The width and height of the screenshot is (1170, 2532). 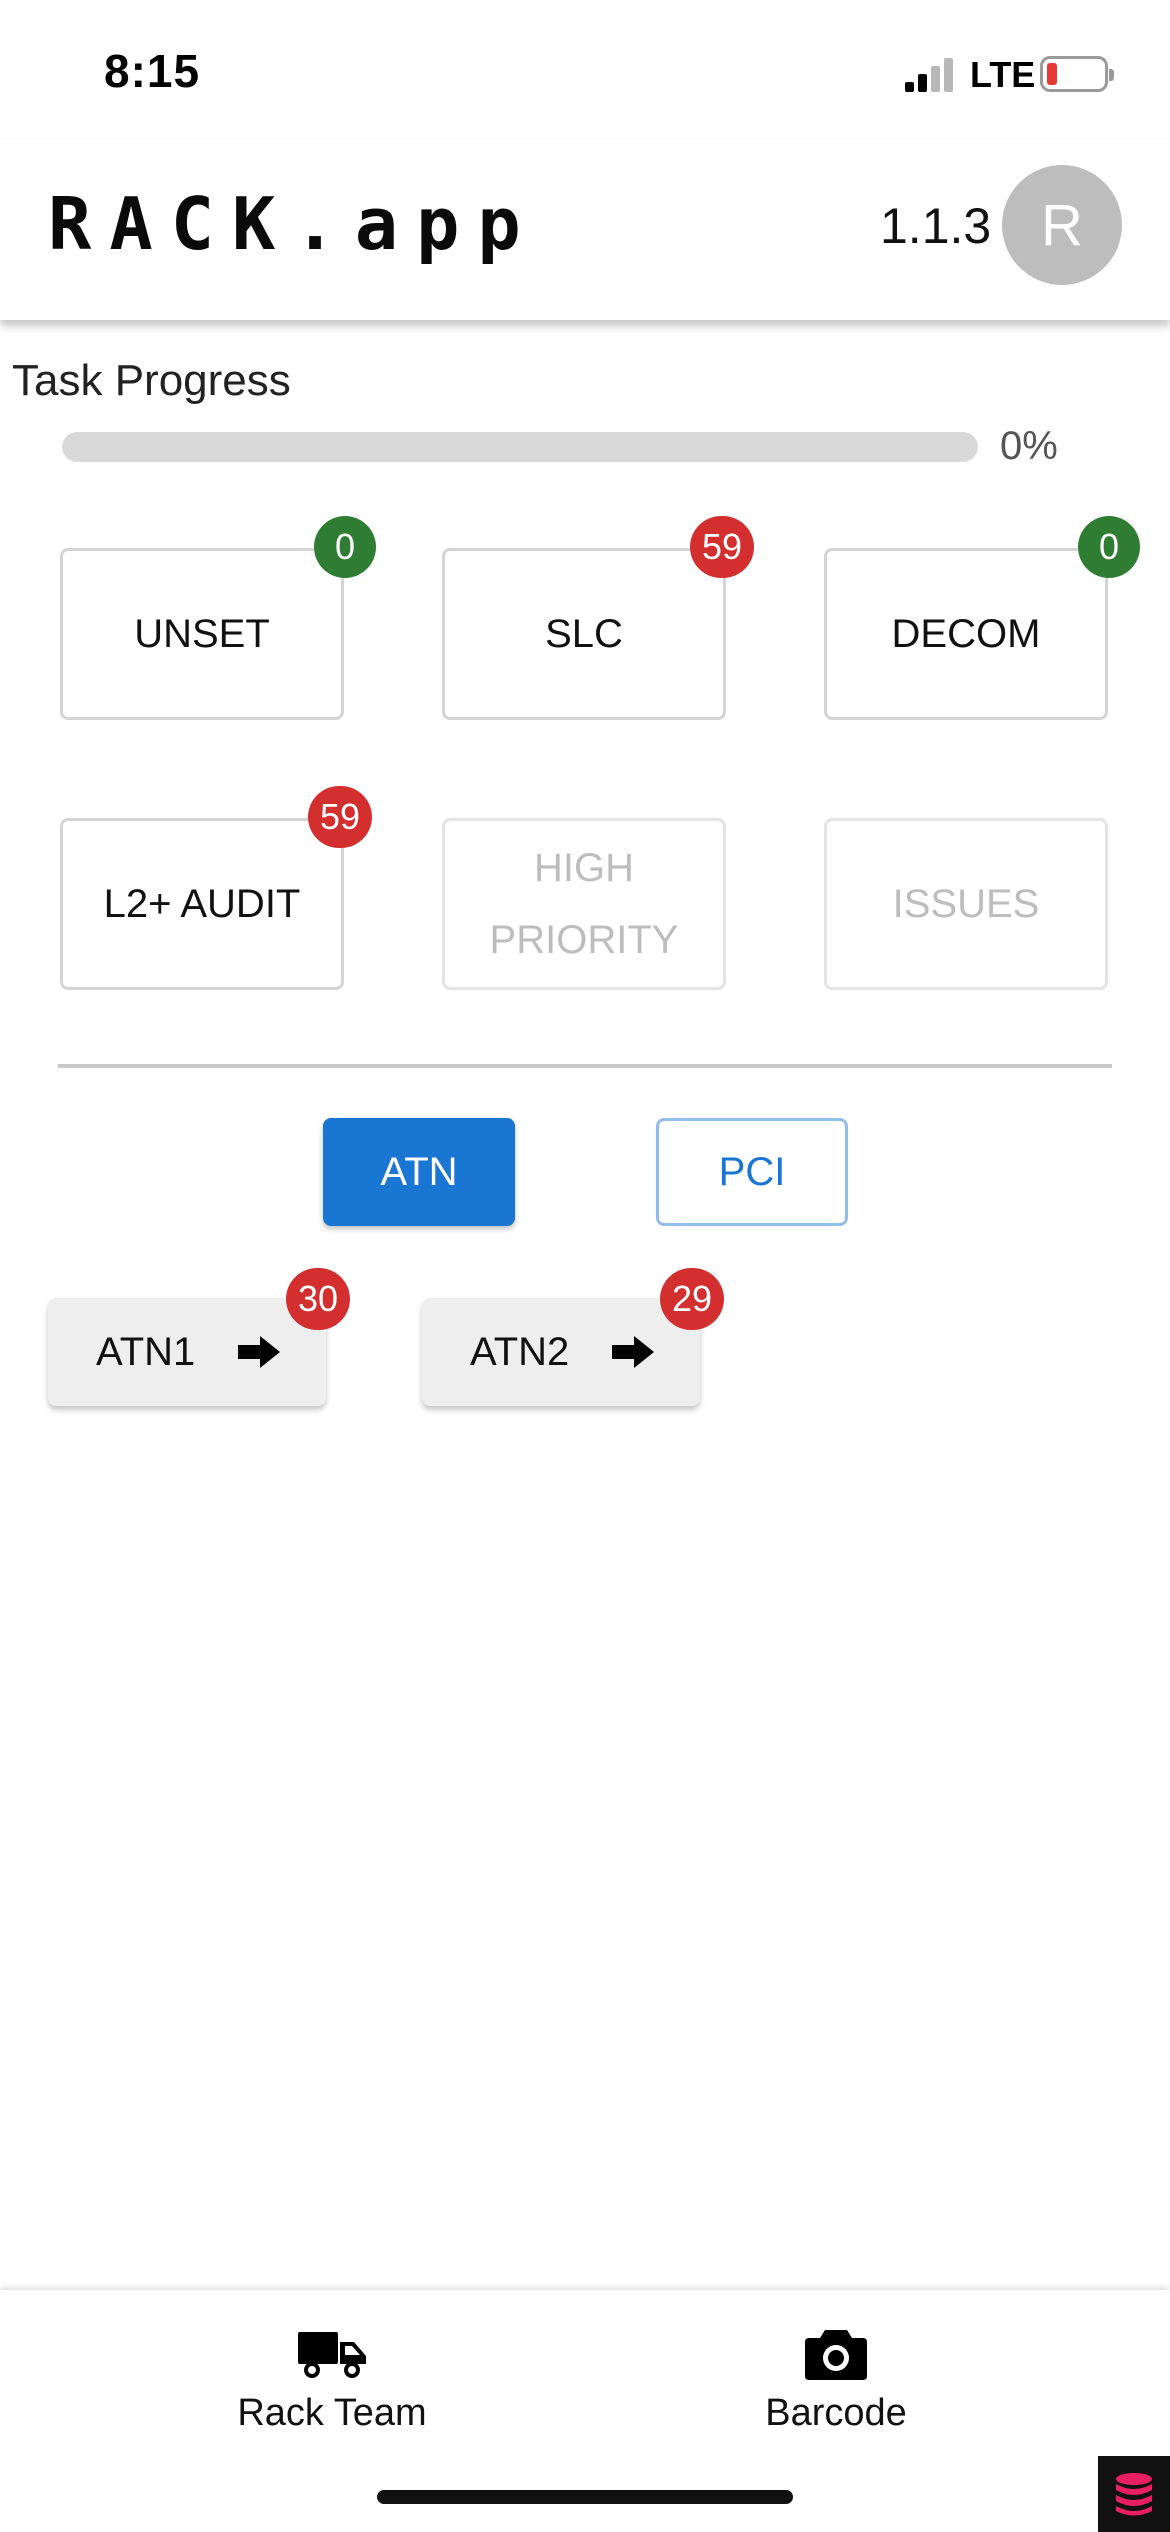 I want to click on l2-audit-count-badge: 59, so click(x=340, y=817).